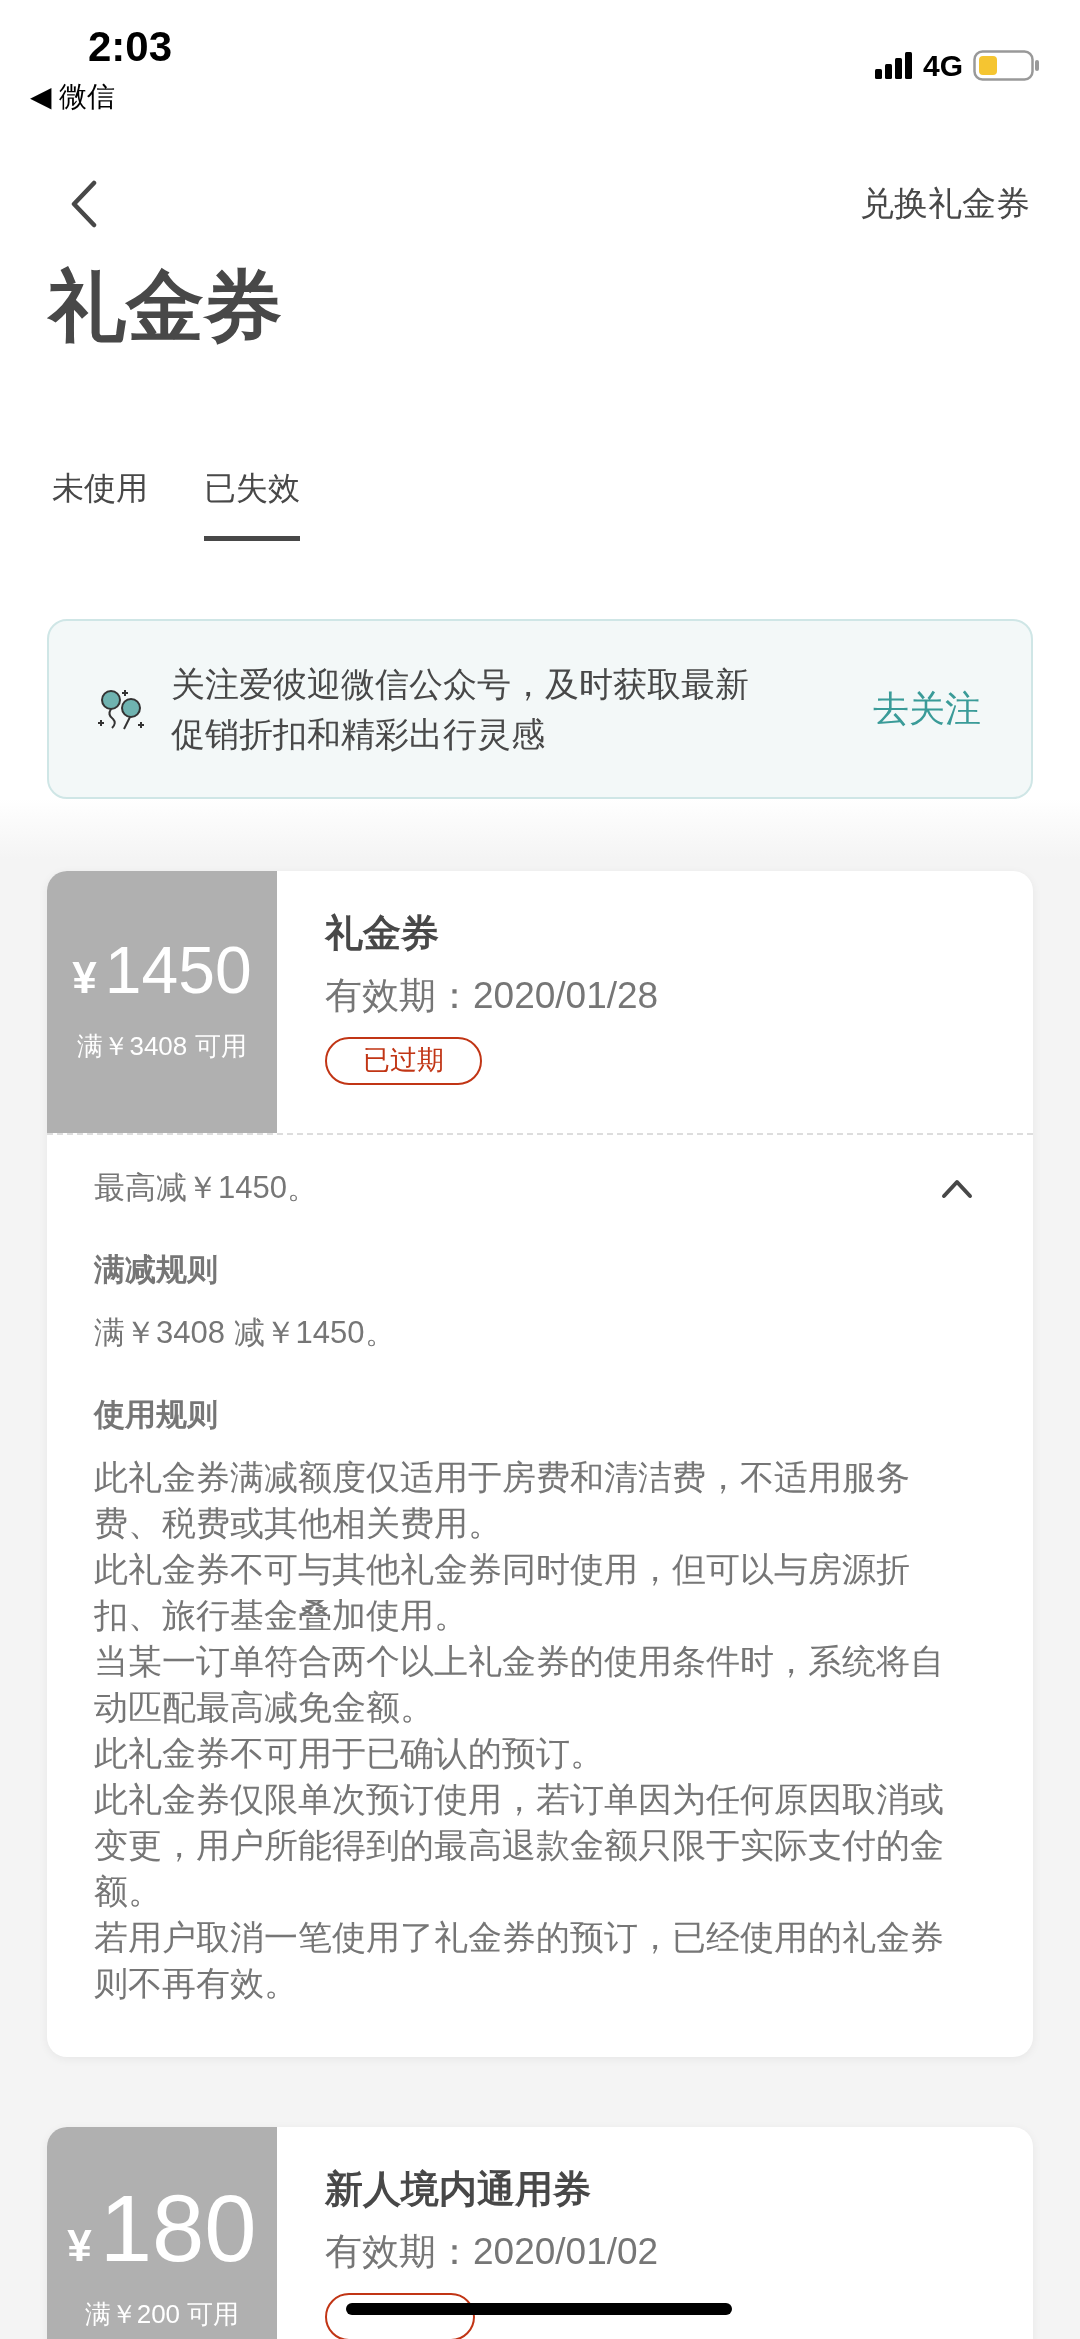 The width and height of the screenshot is (1080, 2339). I want to click on signal-icon, so click(893, 65).